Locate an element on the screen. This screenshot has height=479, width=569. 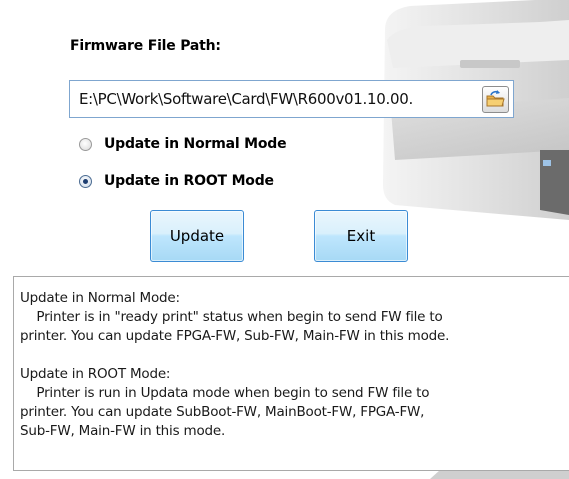
firmware-path-label: Firmware File Path: is located at coordinates (145, 46).